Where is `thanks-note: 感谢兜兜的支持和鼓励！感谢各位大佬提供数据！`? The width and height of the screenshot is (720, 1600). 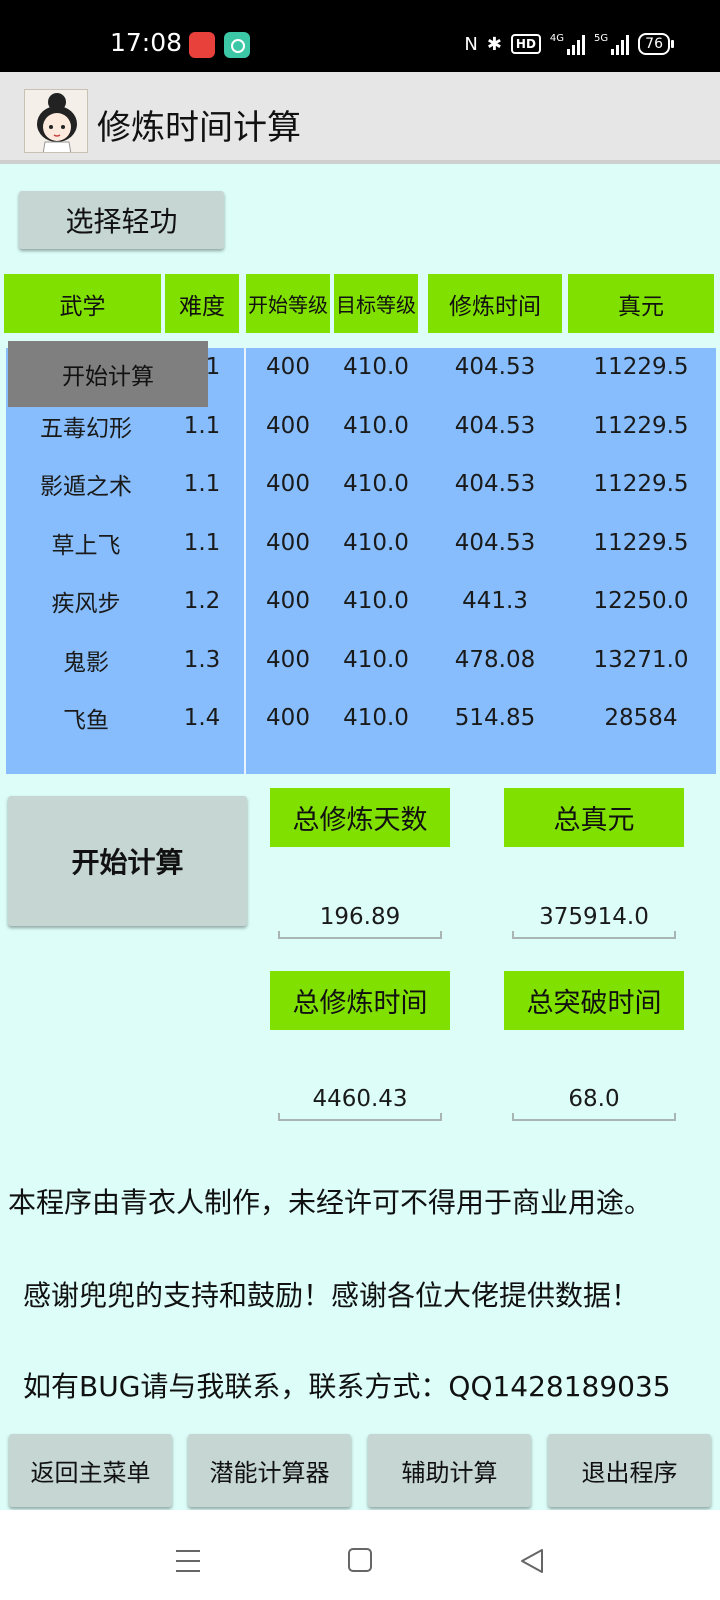
thanks-note: 感谢兜兜的支持和鼓励！感谢各位大佬提供数据！ is located at coordinates (331, 1295).